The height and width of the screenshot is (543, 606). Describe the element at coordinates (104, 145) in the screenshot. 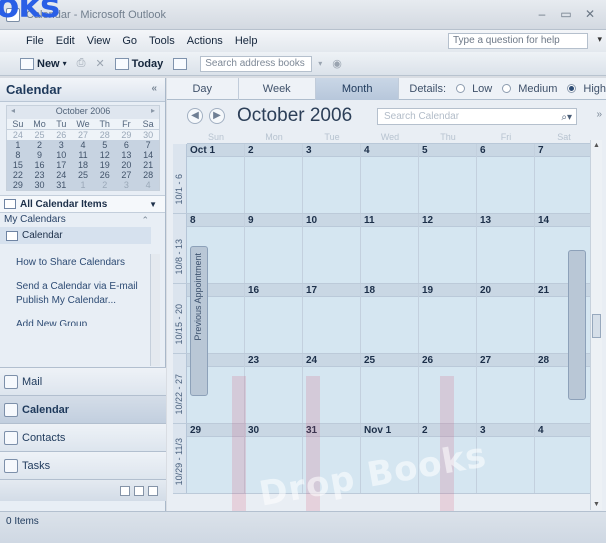

I see `mini-day: 5` at that location.